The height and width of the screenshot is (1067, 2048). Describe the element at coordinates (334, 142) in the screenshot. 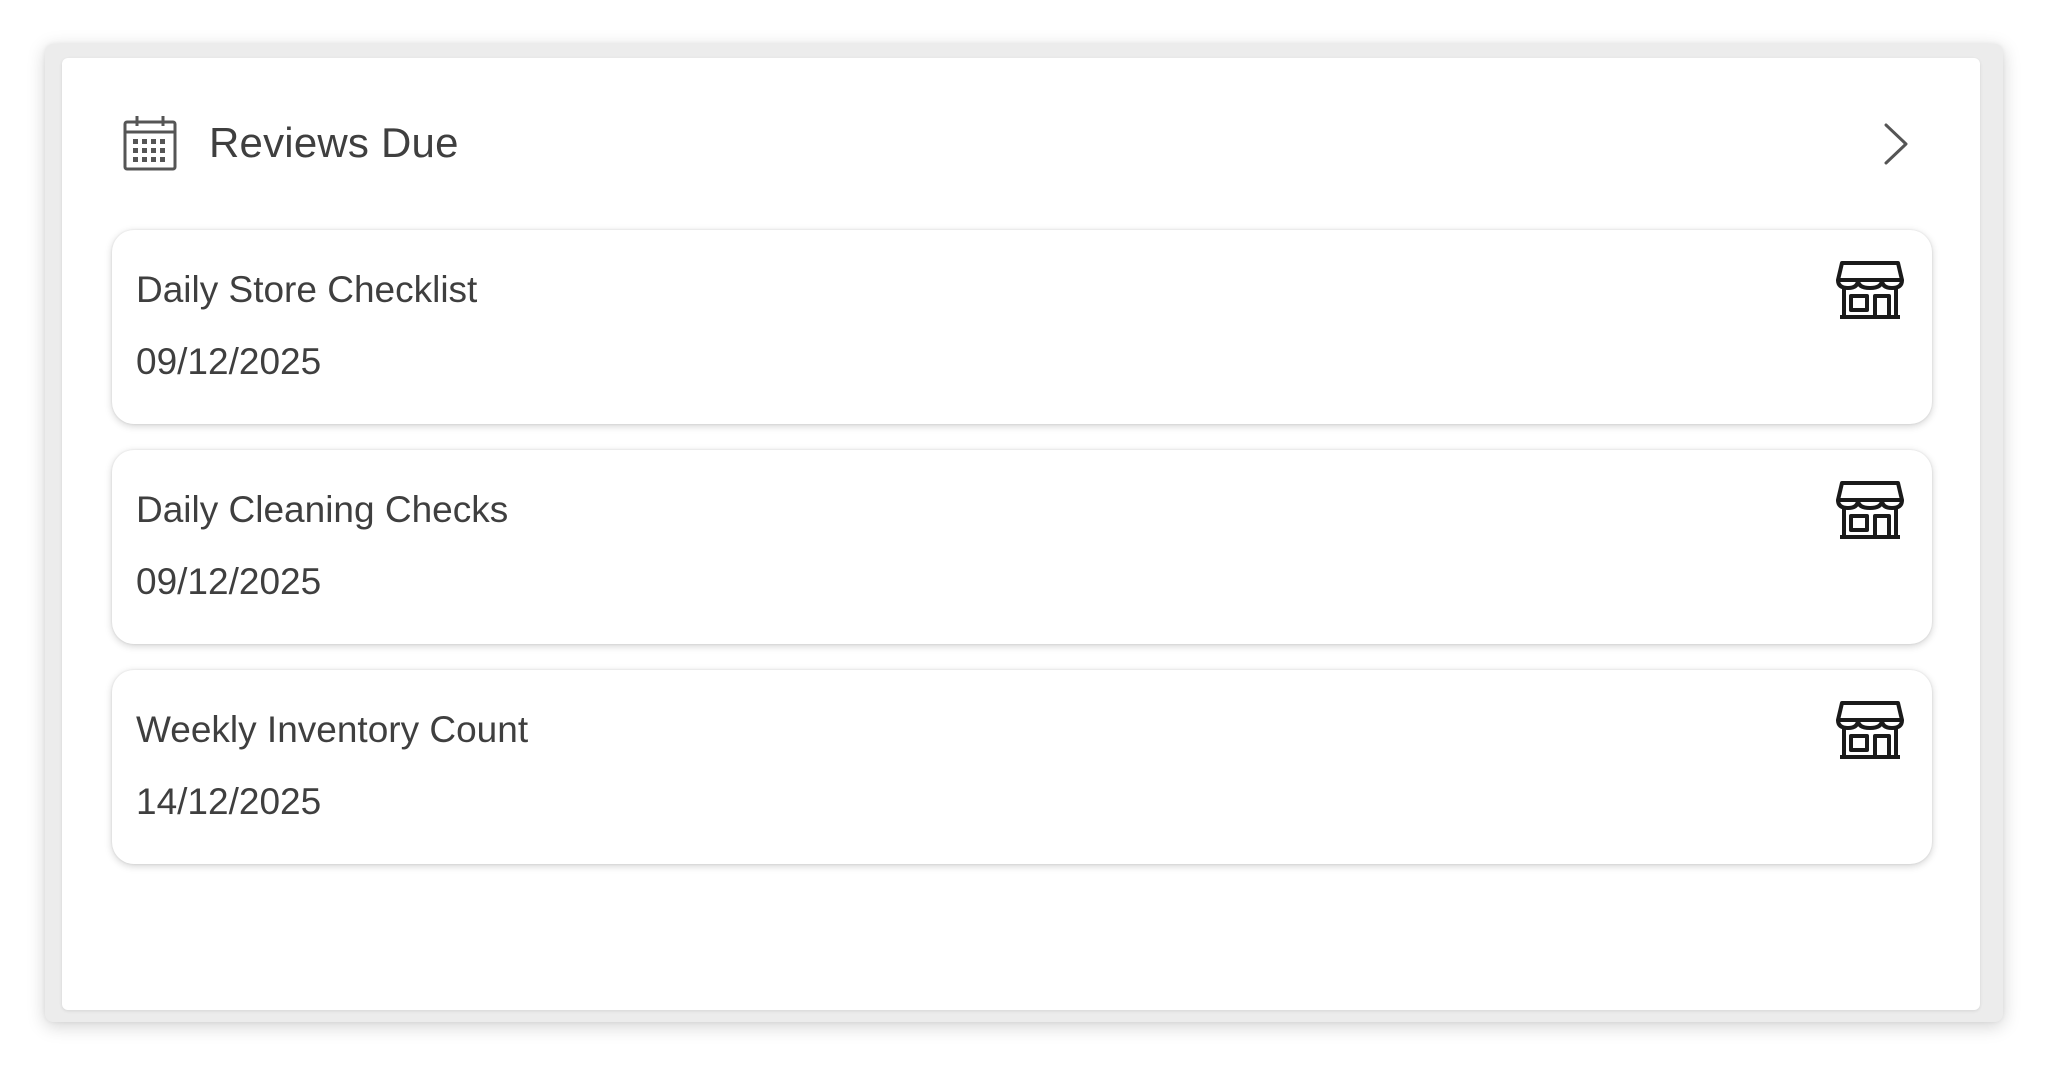

I see `panel-title: Reviews Due` at that location.